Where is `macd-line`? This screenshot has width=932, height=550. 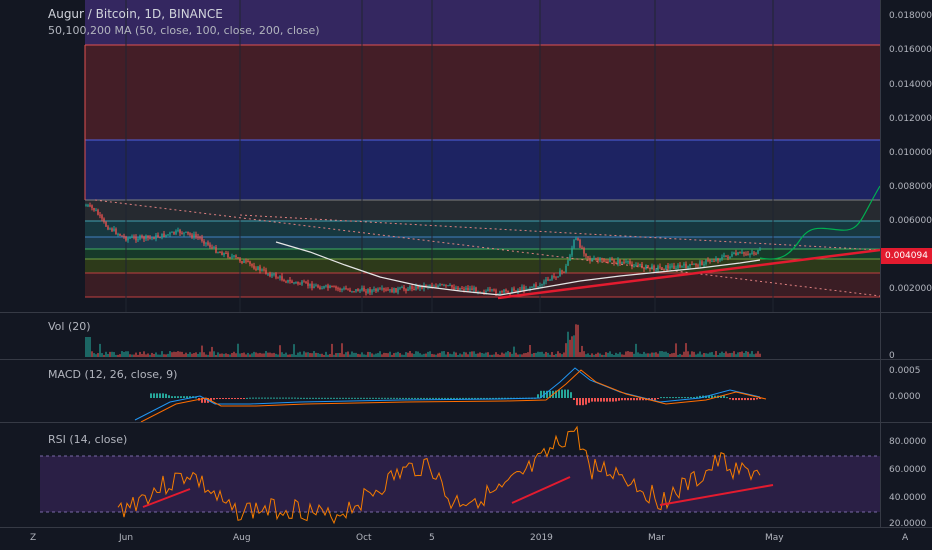
macd-line is located at coordinates (447, 394).